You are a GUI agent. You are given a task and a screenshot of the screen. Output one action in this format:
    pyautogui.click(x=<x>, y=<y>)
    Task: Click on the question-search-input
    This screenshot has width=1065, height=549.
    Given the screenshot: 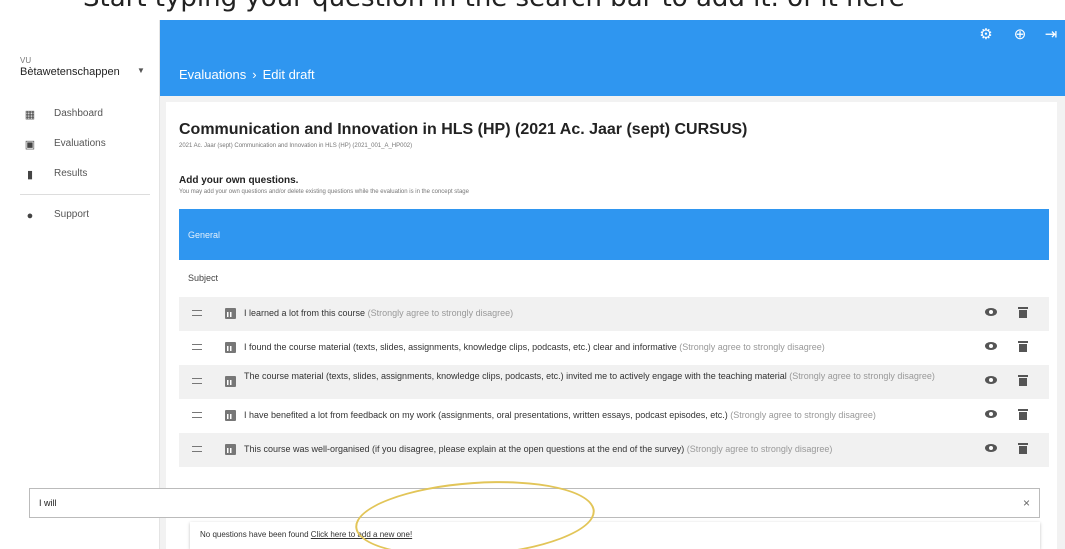 What is the action you would take?
    pyautogui.click(x=510, y=503)
    